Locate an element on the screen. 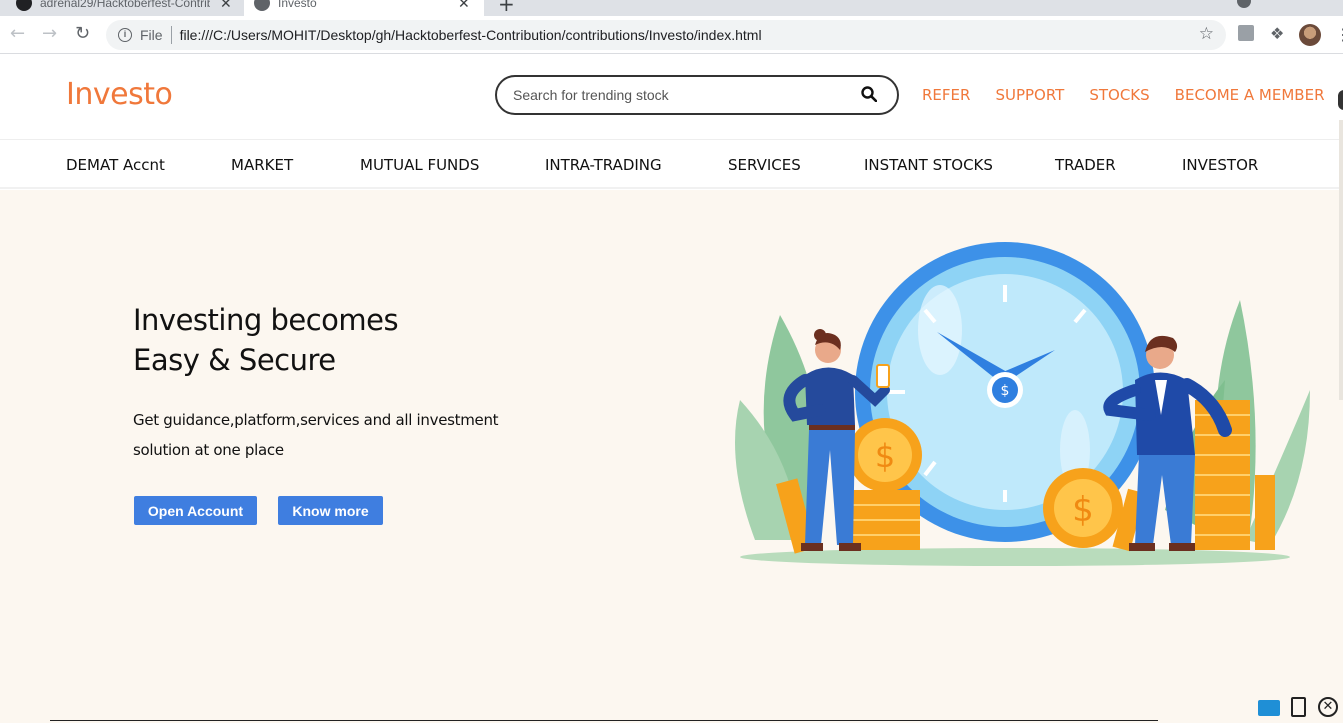 The height and width of the screenshot is (723, 1343). file-label: File is located at coordinates (151, 35).